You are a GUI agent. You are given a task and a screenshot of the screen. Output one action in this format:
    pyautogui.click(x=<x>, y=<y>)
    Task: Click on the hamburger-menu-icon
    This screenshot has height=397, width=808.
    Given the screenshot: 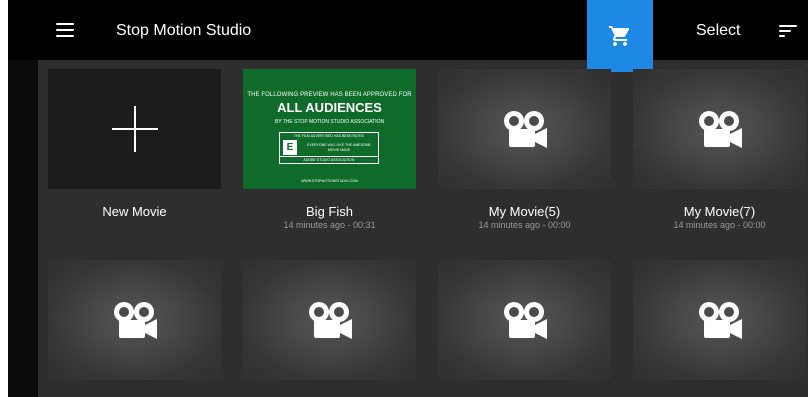 What is the action you would take?
    pyautogui.click(x=65, y=30)
    